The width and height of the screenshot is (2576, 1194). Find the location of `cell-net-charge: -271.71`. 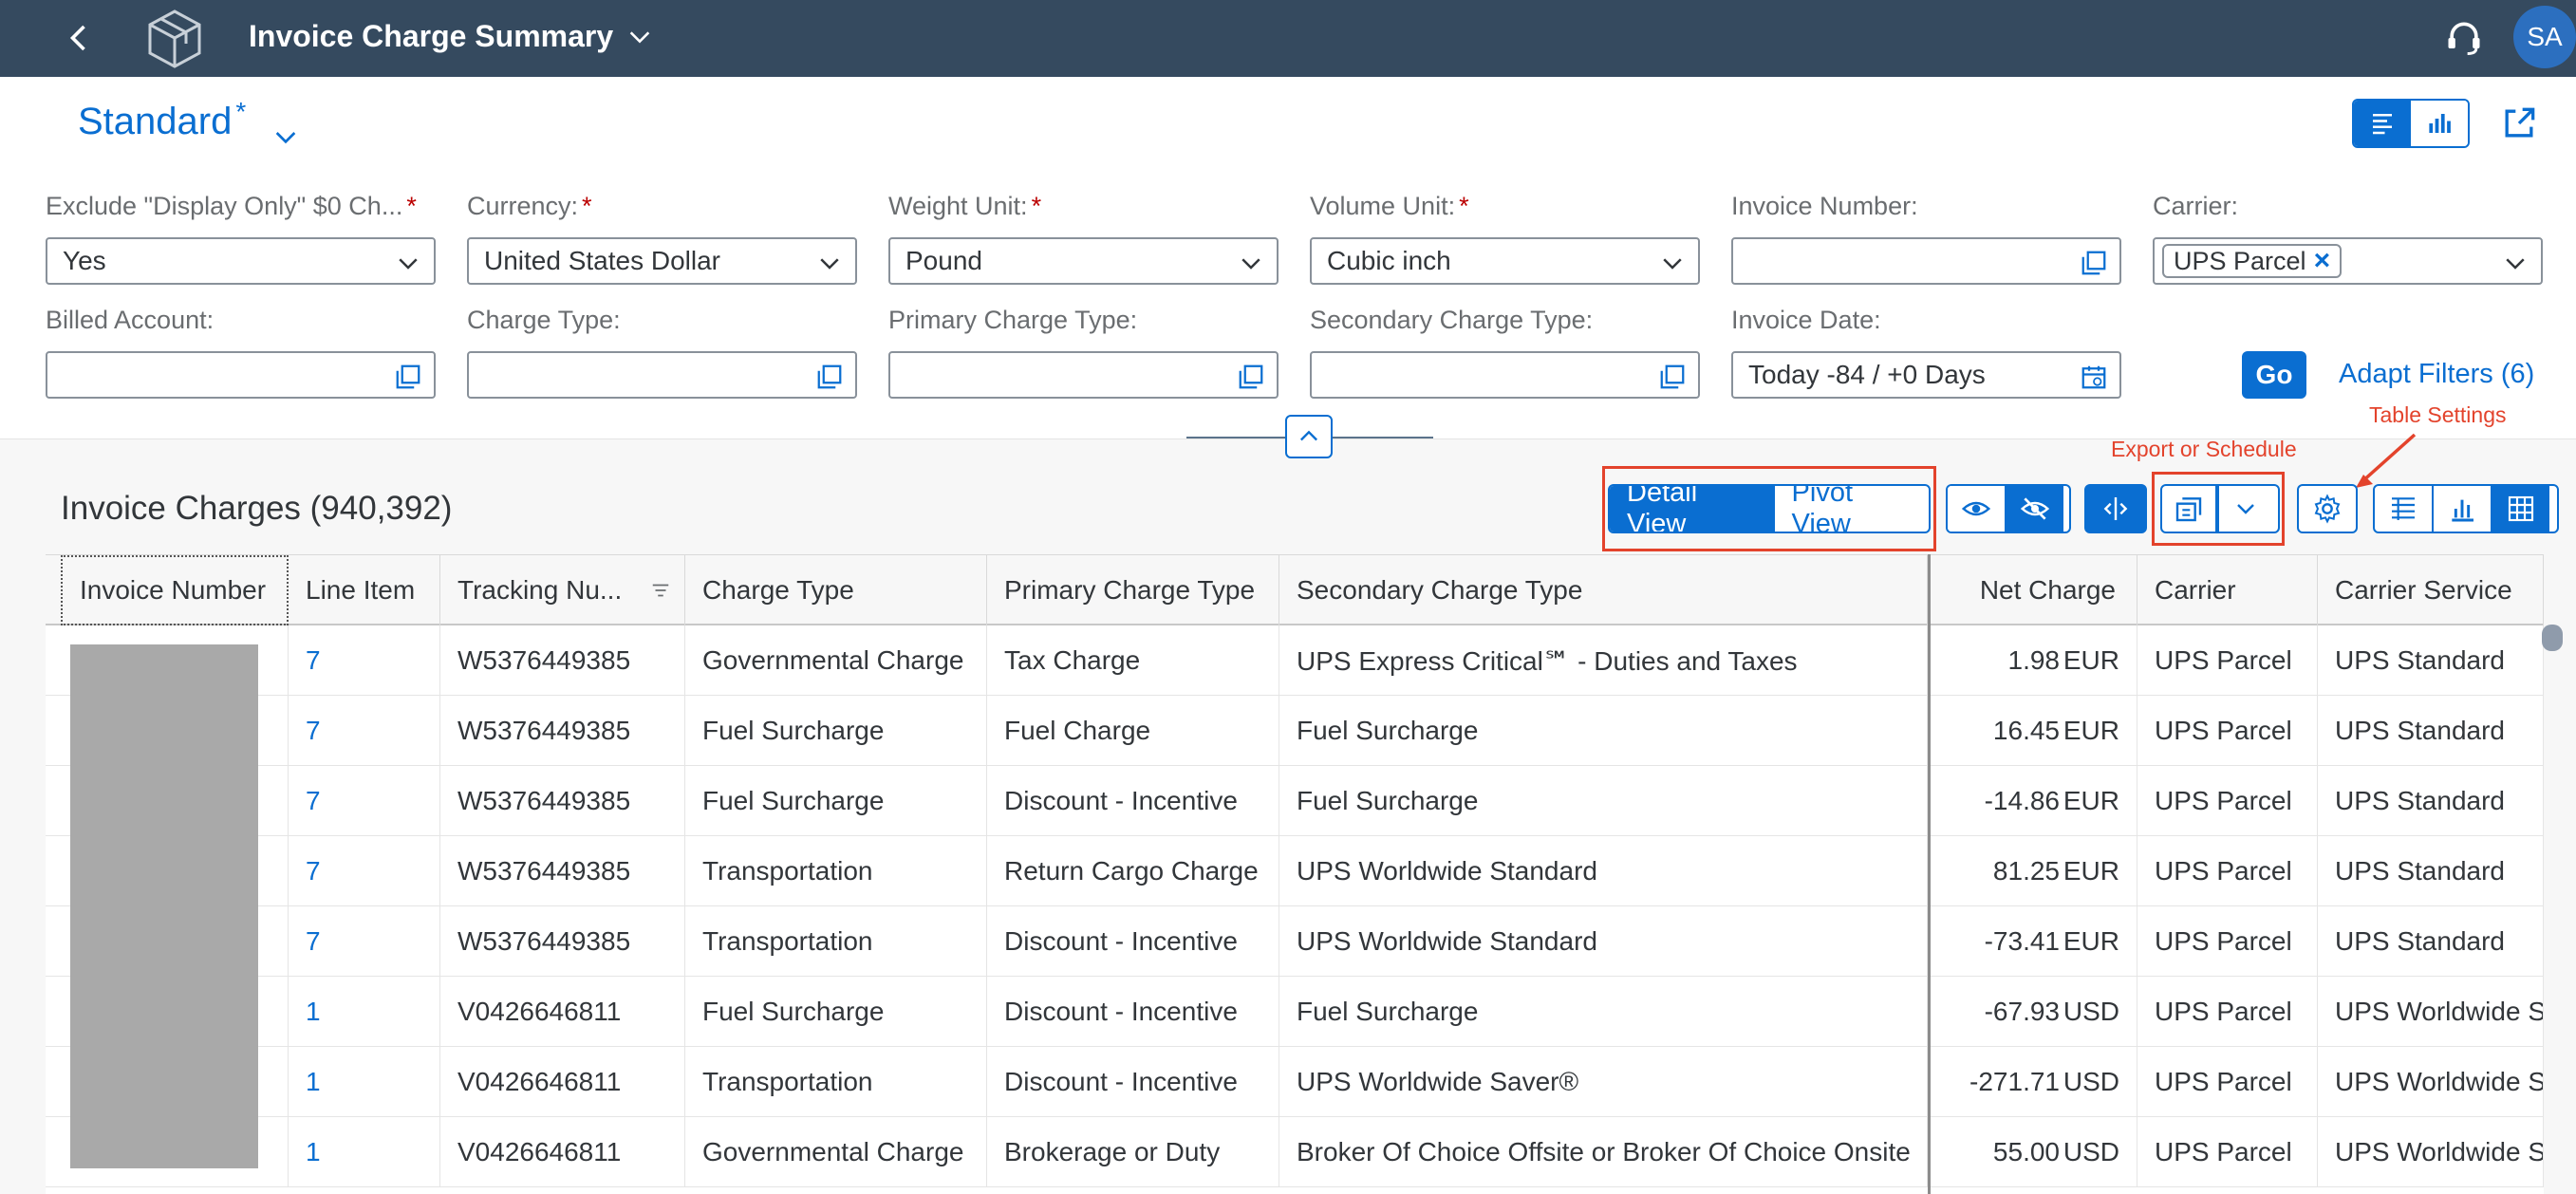

cell-net-charge: -271.71 is located at coordinates (2015, 1081).